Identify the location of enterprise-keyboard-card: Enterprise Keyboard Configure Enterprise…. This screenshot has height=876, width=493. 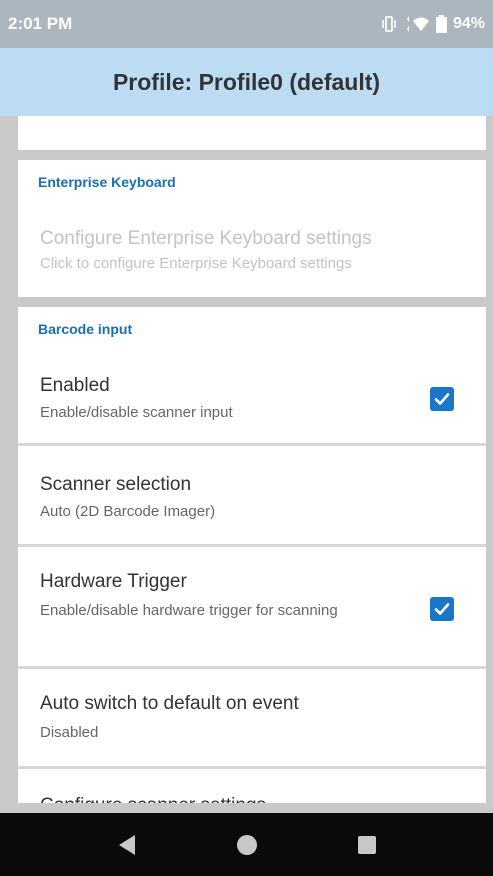
(252, 228).